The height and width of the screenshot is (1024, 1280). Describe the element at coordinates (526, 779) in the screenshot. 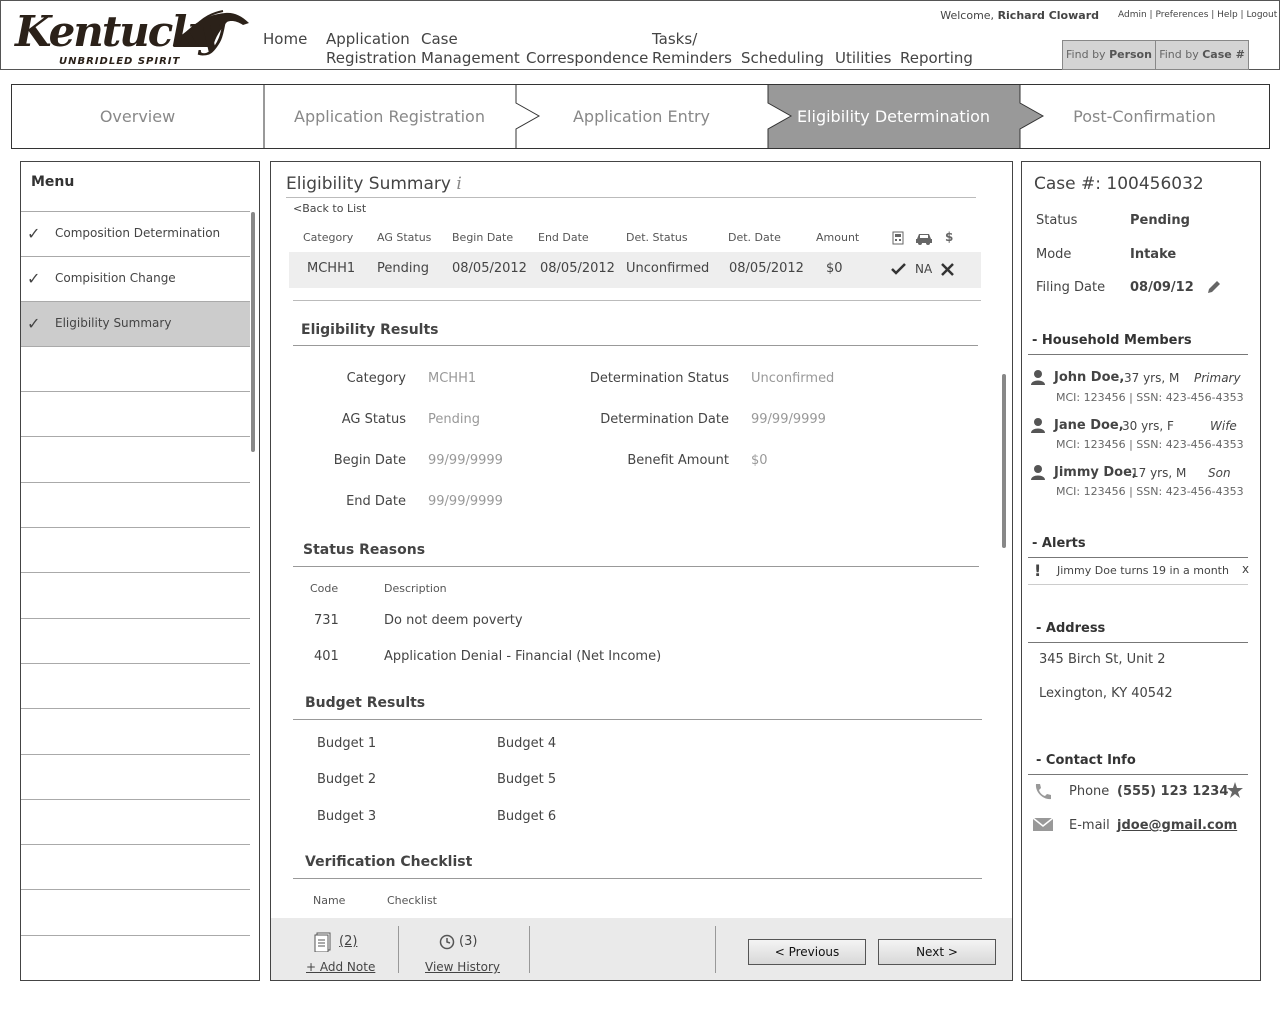

I see `budget-item: Budget 5` at that location.